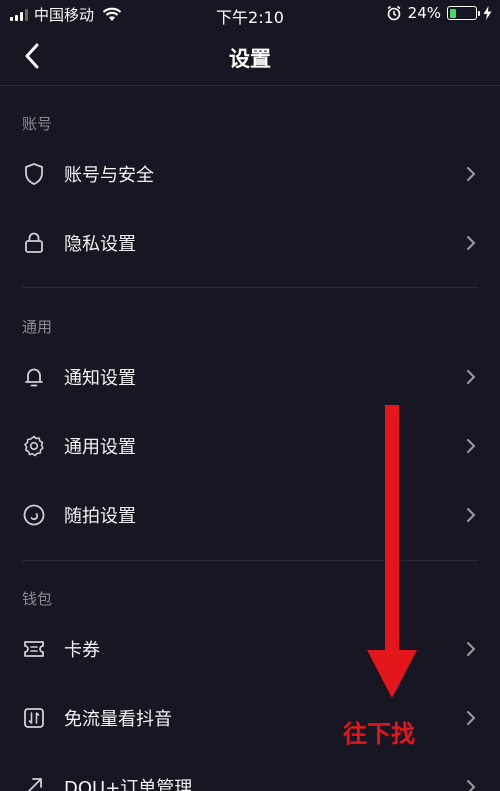  I want to click on nav-bar: 设置, so click(250, 57).